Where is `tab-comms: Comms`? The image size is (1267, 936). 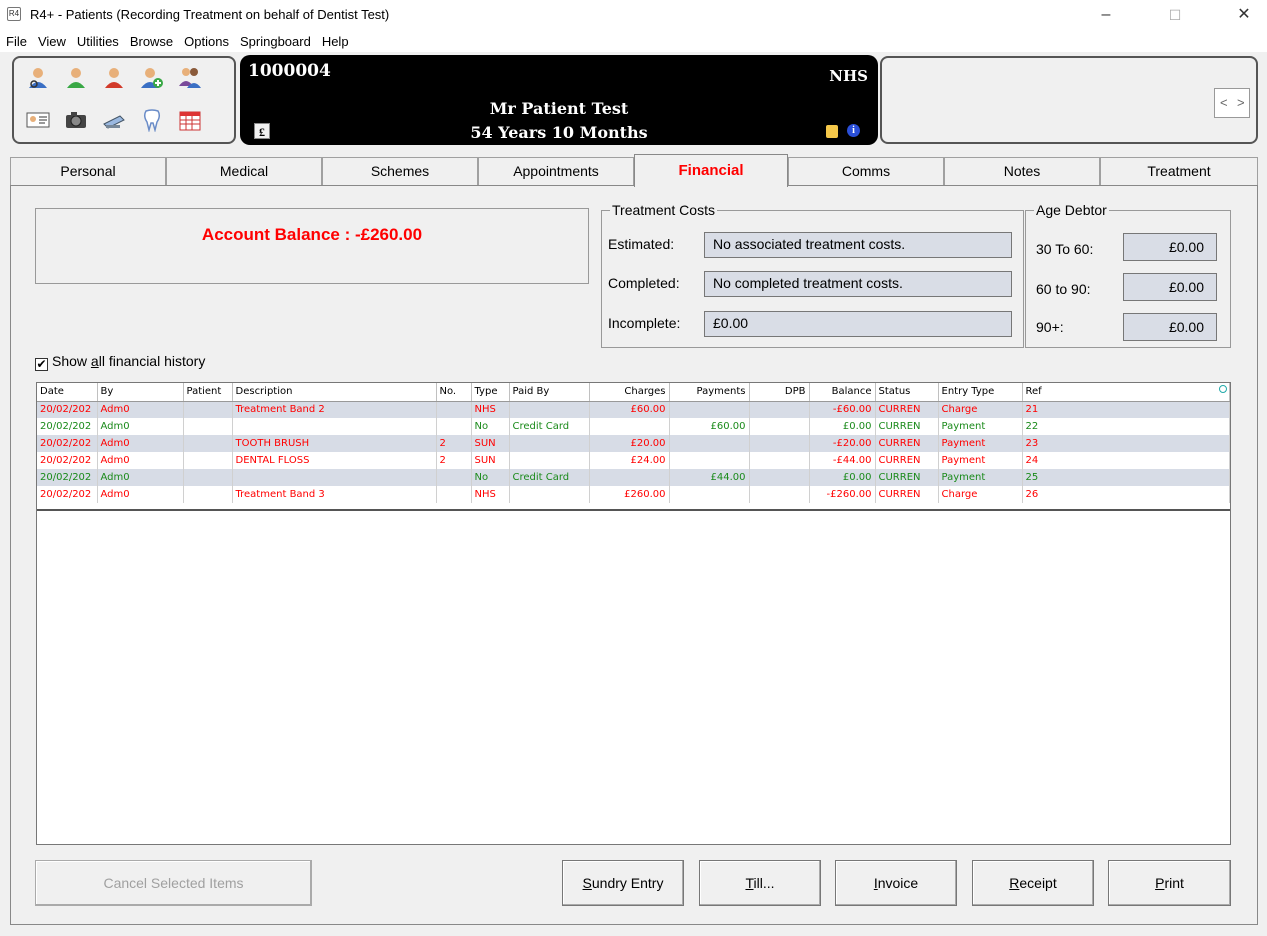 tab-comms: Comms is located at coordinates (866, 171).